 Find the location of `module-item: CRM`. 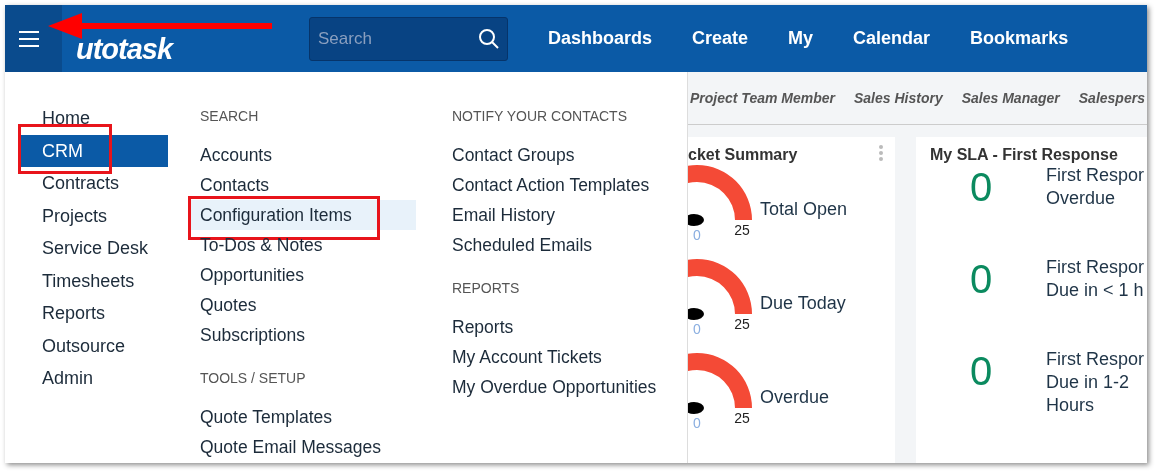

module-item: CRM is located at coordinates (93, 150).